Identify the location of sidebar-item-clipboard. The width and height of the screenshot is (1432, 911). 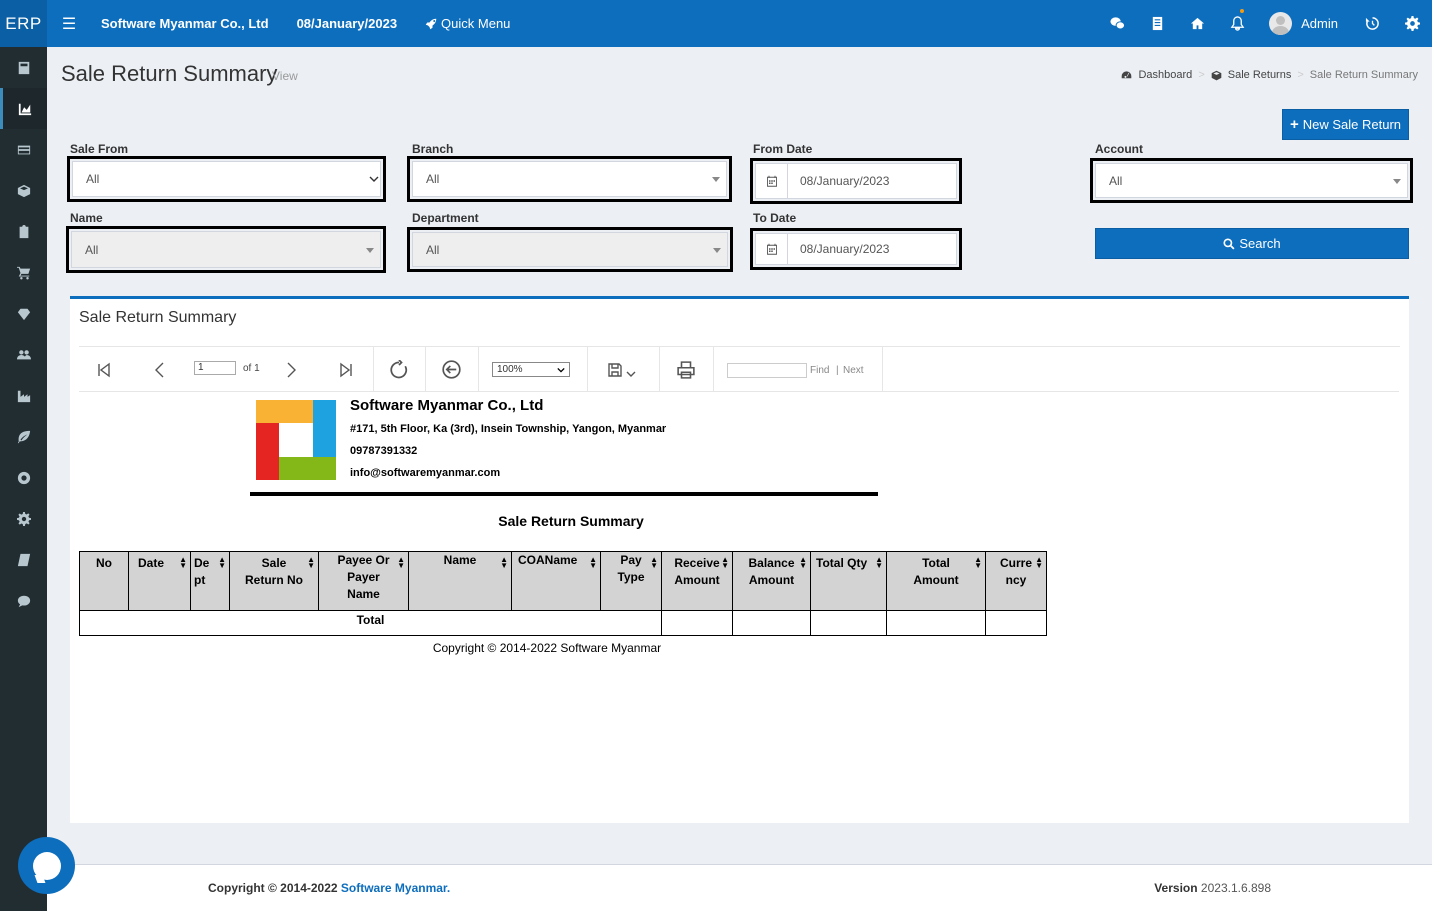
(23, 231).